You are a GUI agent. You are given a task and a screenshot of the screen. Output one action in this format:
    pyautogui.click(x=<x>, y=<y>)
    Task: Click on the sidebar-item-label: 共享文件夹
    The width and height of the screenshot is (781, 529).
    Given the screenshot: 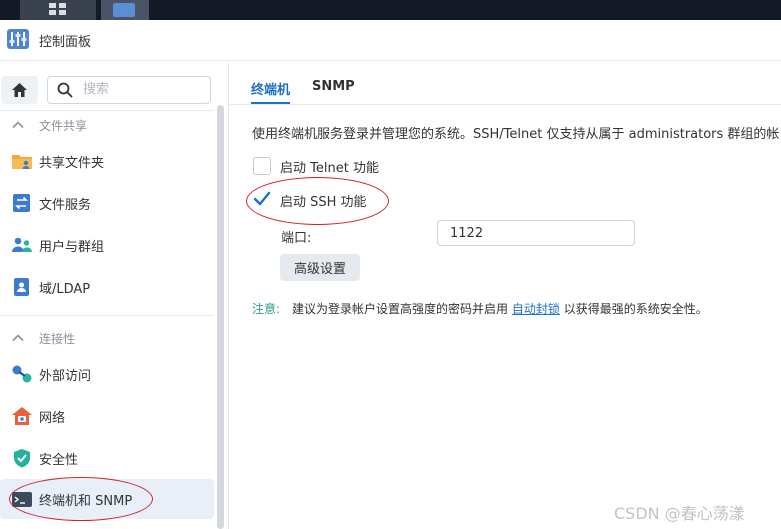 What is the action you would take?
    pyautogui.click(x=72, y=163)
    